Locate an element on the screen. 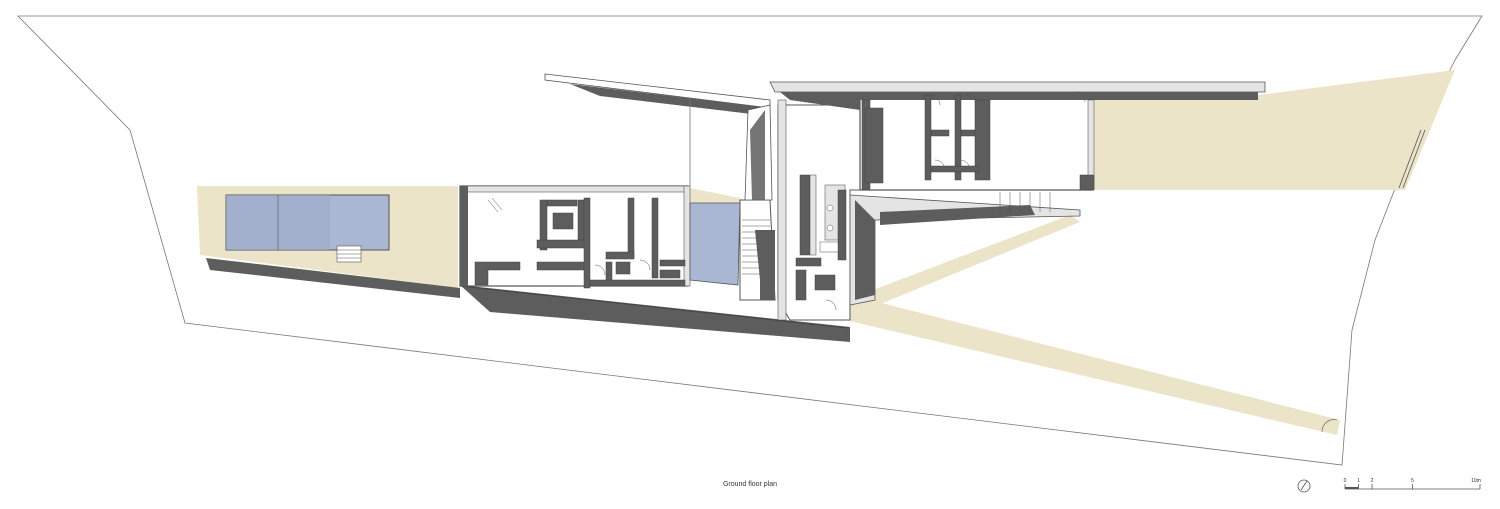  west-wing-east-wall is located at coordinates (687, 236).